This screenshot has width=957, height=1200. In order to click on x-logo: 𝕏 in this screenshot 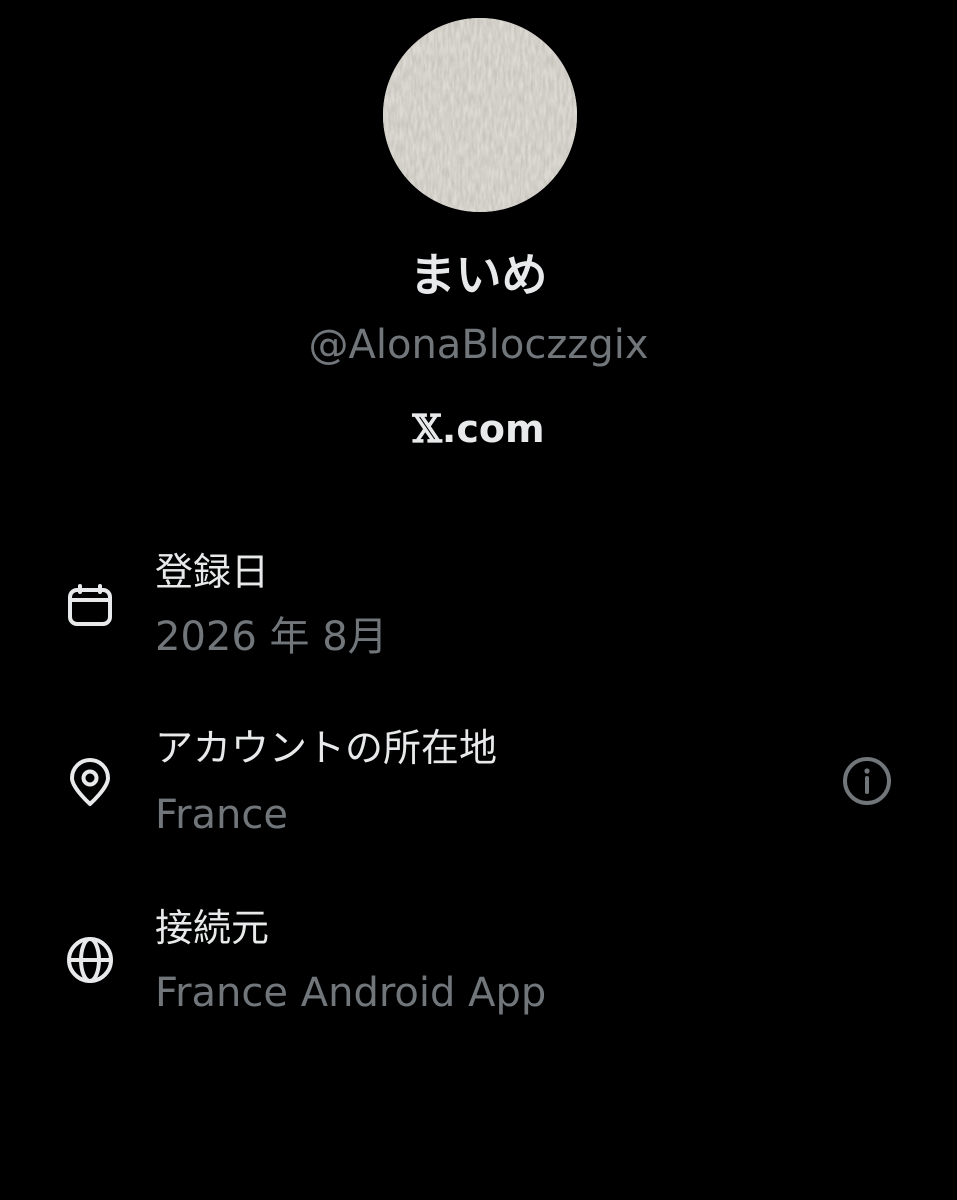, I will do `click(427, 428)`.